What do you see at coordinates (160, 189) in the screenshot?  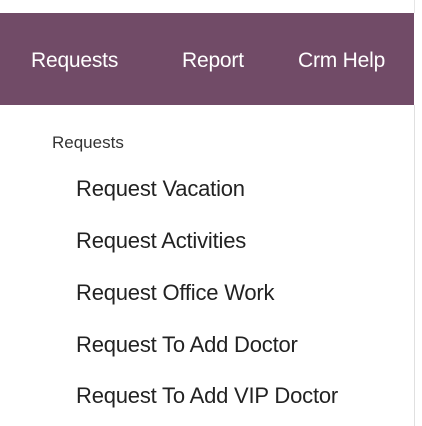 I see `menu-item-request-vacation: Request Vacation` at bounding box center [160, 189].